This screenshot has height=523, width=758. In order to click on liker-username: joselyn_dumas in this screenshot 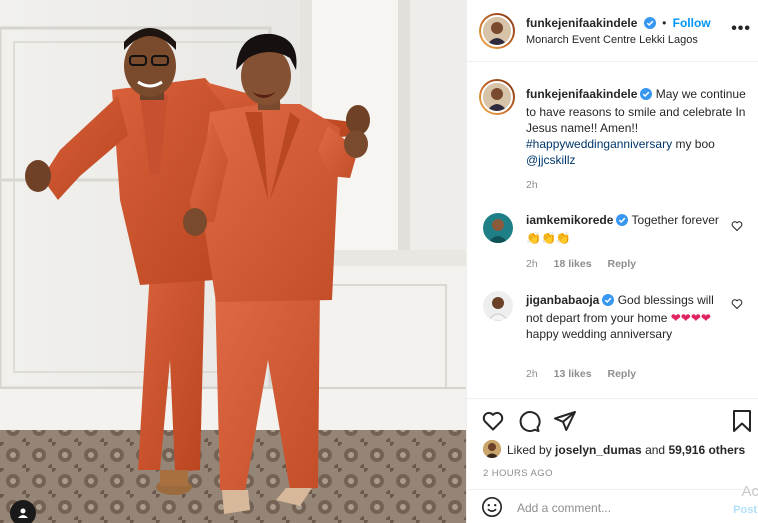, I will do `click(598, 450)`.